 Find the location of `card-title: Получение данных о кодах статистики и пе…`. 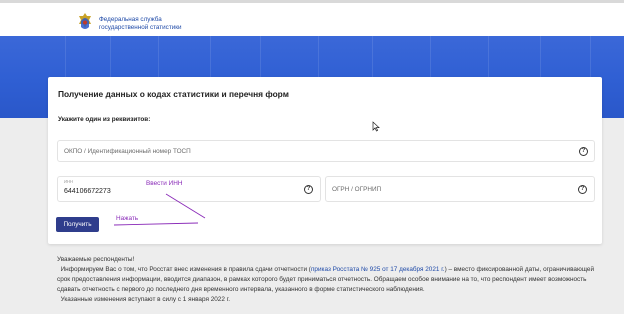

card-title: Получение данных о кодах статистики и пе… is located at coordinates (173, 94).